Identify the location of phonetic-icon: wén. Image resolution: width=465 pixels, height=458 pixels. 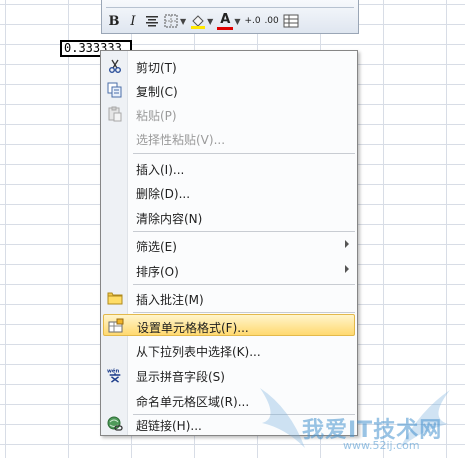
(115, 375).